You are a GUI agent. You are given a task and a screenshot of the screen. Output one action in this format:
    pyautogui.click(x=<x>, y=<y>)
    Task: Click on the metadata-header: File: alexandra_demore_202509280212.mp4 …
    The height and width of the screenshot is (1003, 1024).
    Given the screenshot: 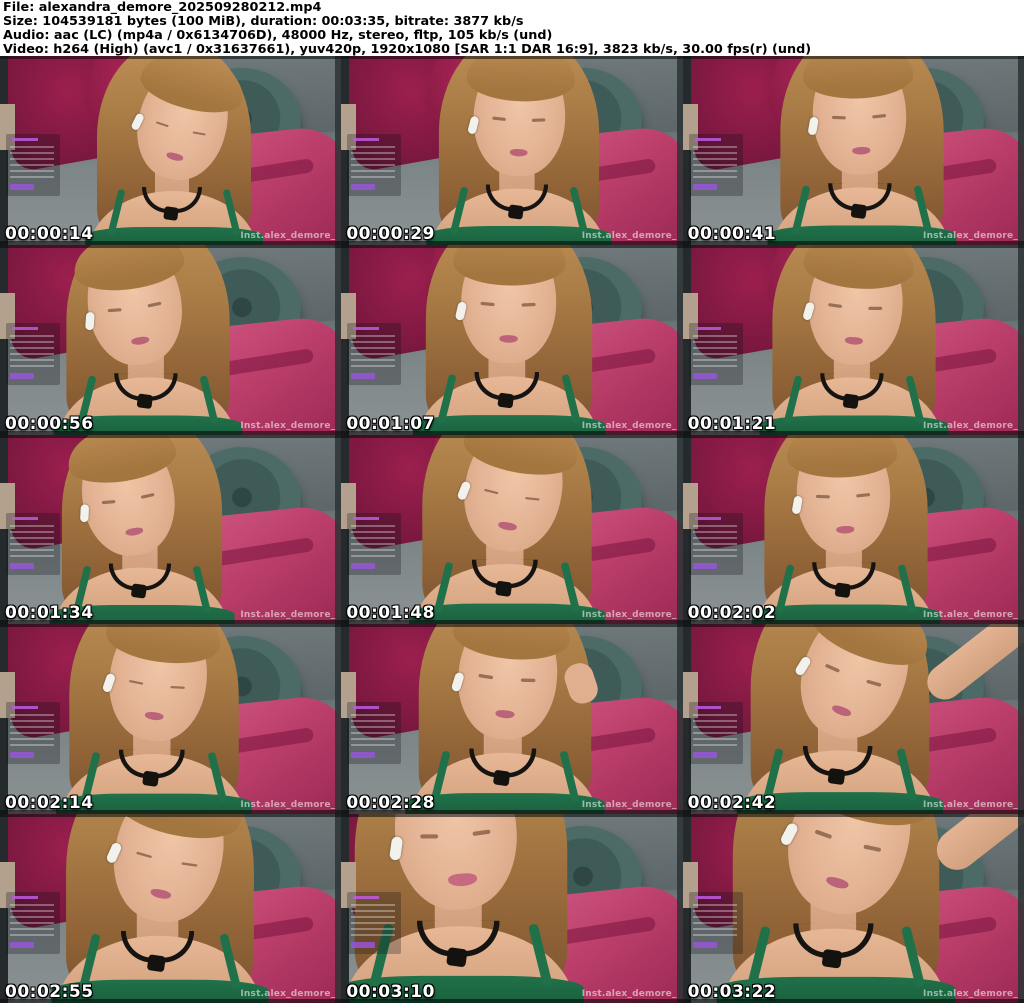 What is the action you would take?
    pyautogui.click(x=512, y=28)
    